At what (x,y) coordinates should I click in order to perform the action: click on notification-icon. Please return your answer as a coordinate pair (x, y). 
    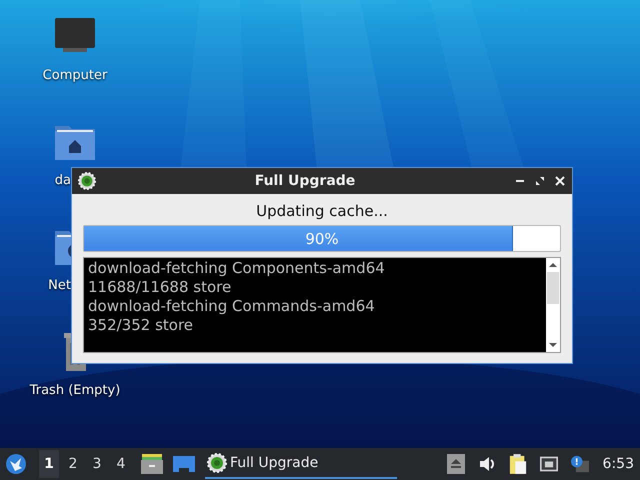
    Looking at the image, I should click on (579, 464).